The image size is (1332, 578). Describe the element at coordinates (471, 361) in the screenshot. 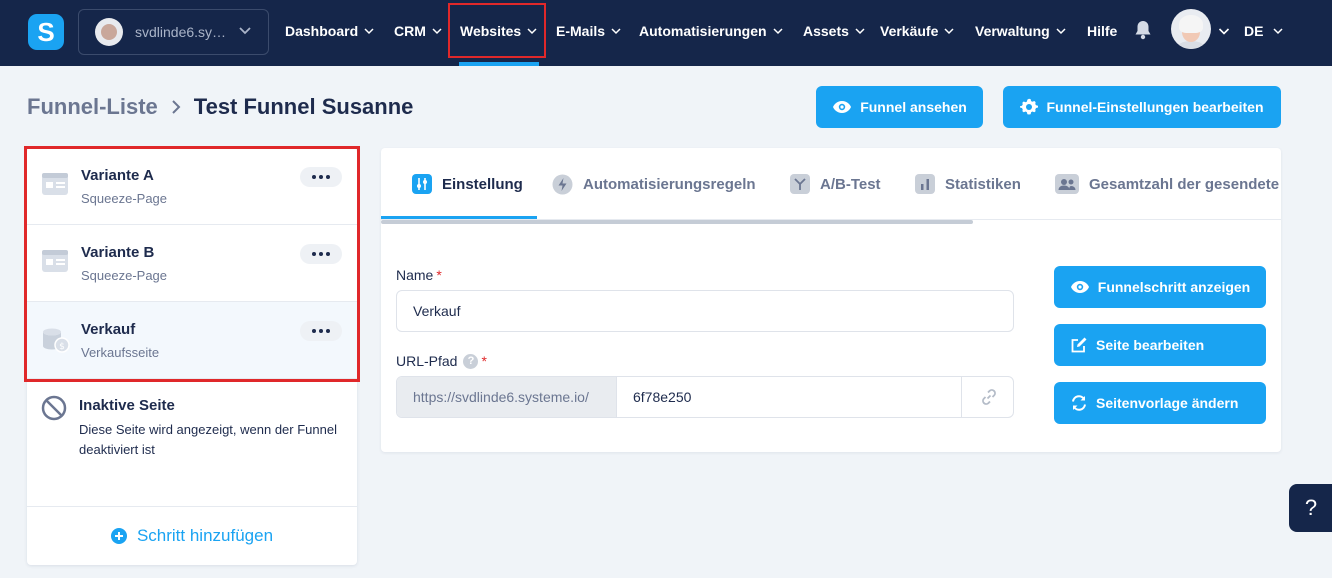

I see `help-icon: ?` at that location.